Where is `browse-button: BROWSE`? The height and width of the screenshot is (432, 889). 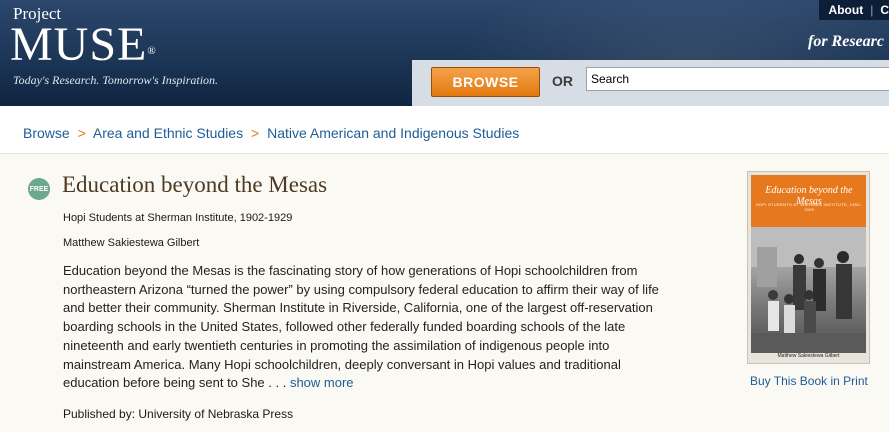
browse-button: BROWSE is located at coordinates (485, 82).